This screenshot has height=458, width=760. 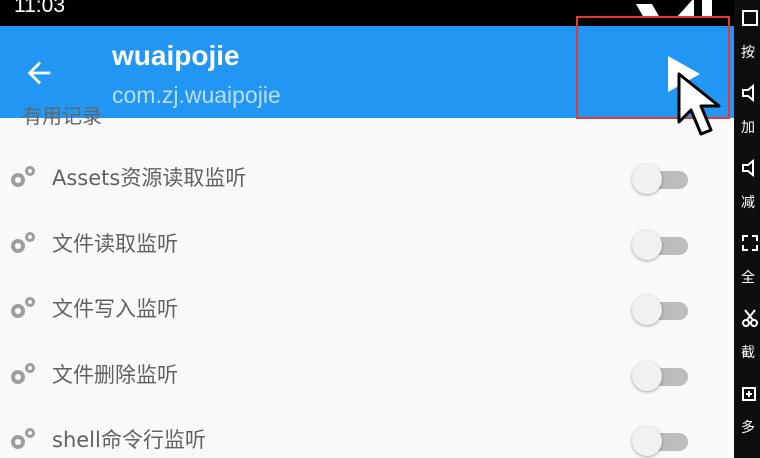 What do you see at coordinates (115, 374) in the screenshot?
I see `setting-label: 文件删除监听` at bounding box center [115, 374].